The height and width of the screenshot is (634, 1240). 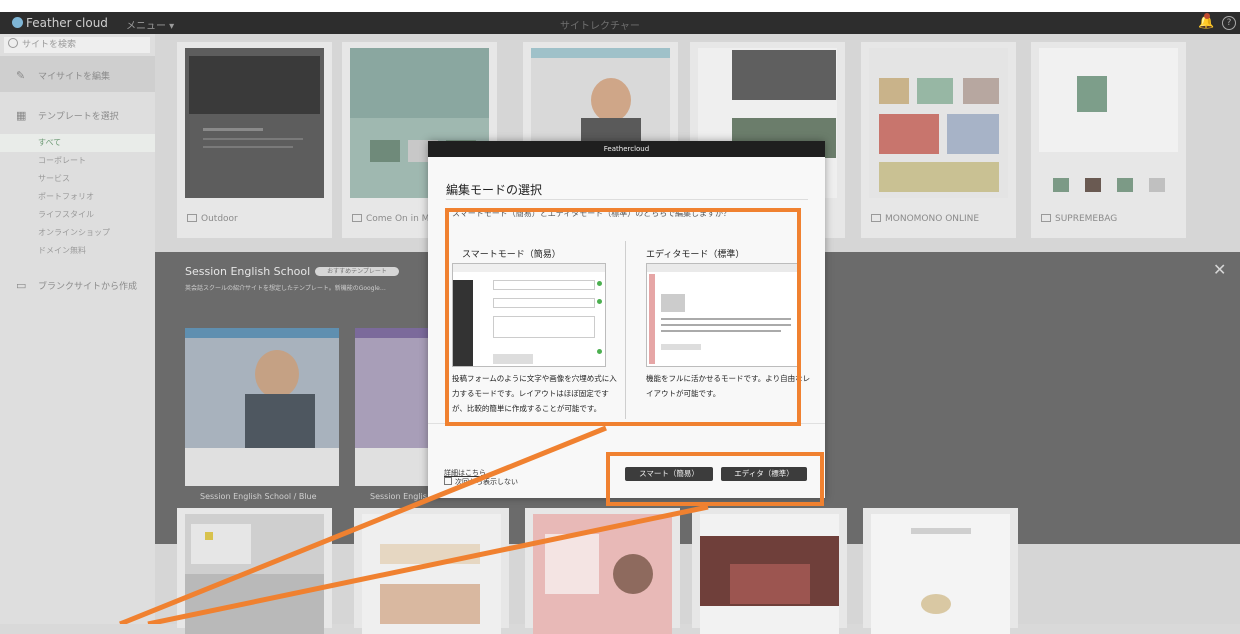 What do you see at coordinates (248, 271) in the screenshot?
I see `template-detail-title: Session English School` at bounding box center [248, 271].